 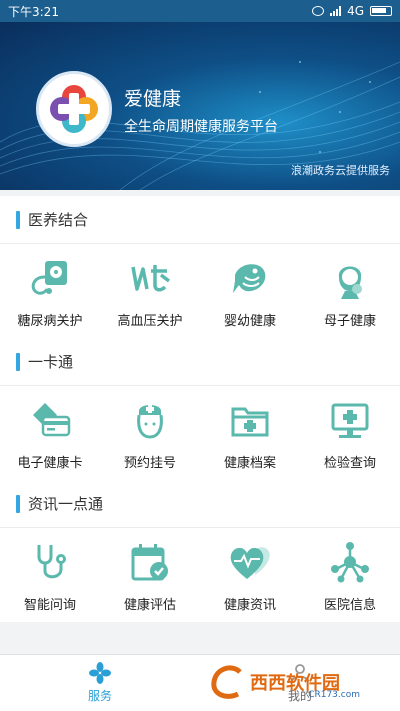 I want to click on stethoscope-icon, so click(x=50, y=562).